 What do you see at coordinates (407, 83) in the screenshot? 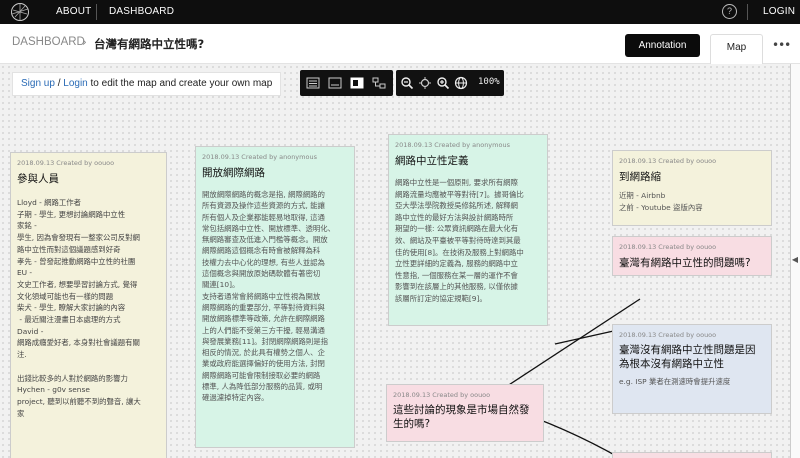
I see `zoom-out-icon` at bounding box center [407, 83].